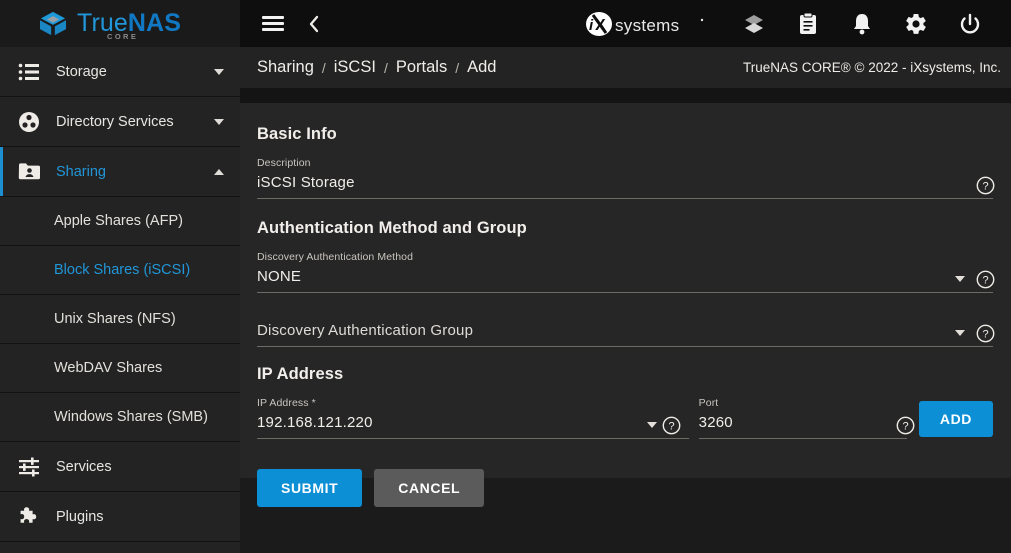  What do you see at coordinates (80, 516) in the screenshot?
I see `sidebar-item-label: Plugins` at bounding box center [80, 516].